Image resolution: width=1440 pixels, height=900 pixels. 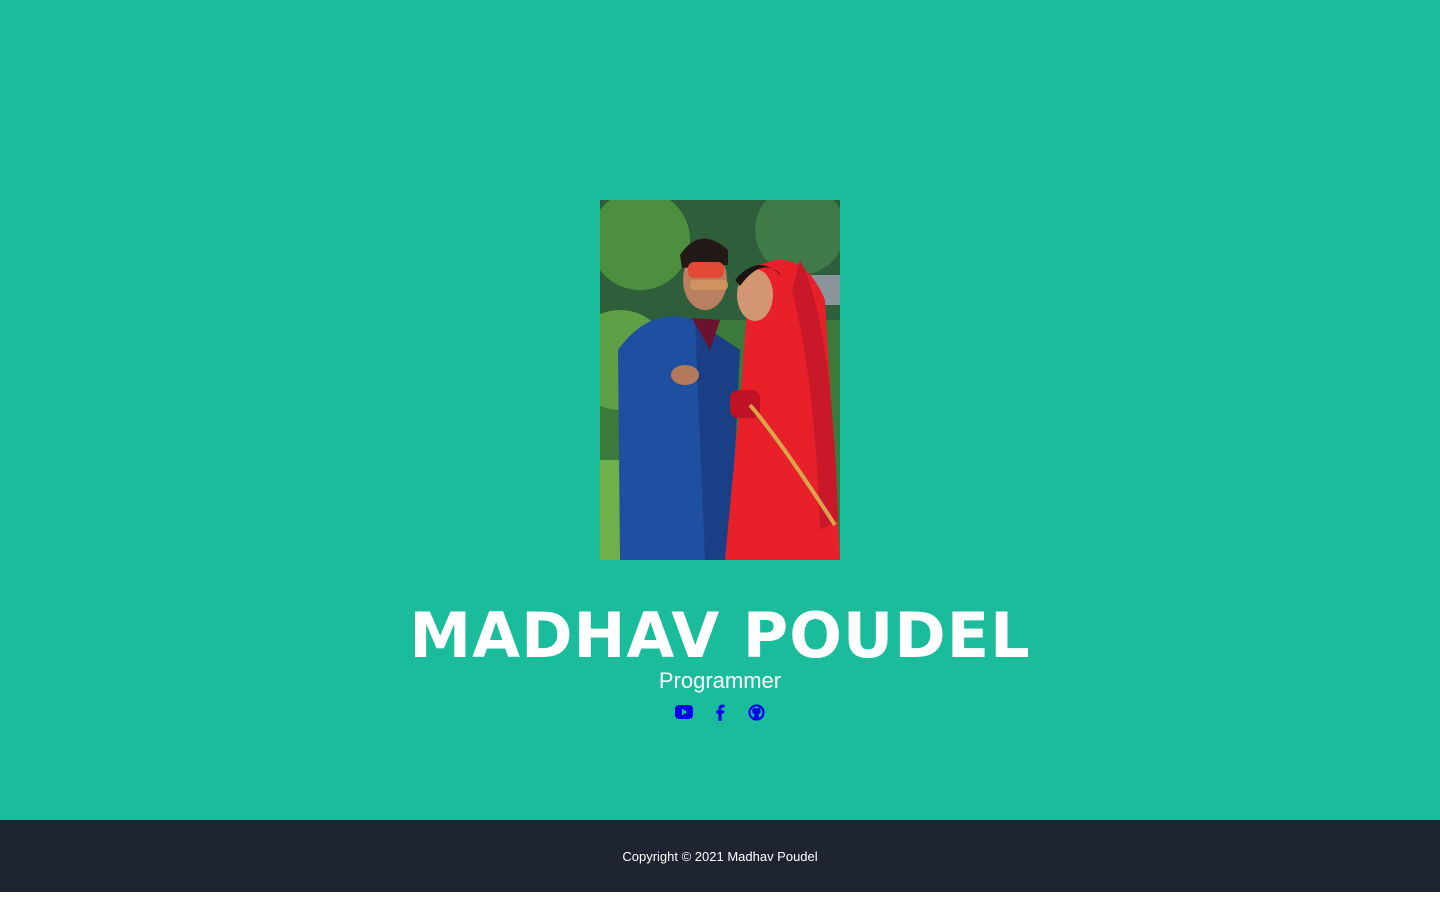 I want to click on github-icon, so click(x=756, y=712).